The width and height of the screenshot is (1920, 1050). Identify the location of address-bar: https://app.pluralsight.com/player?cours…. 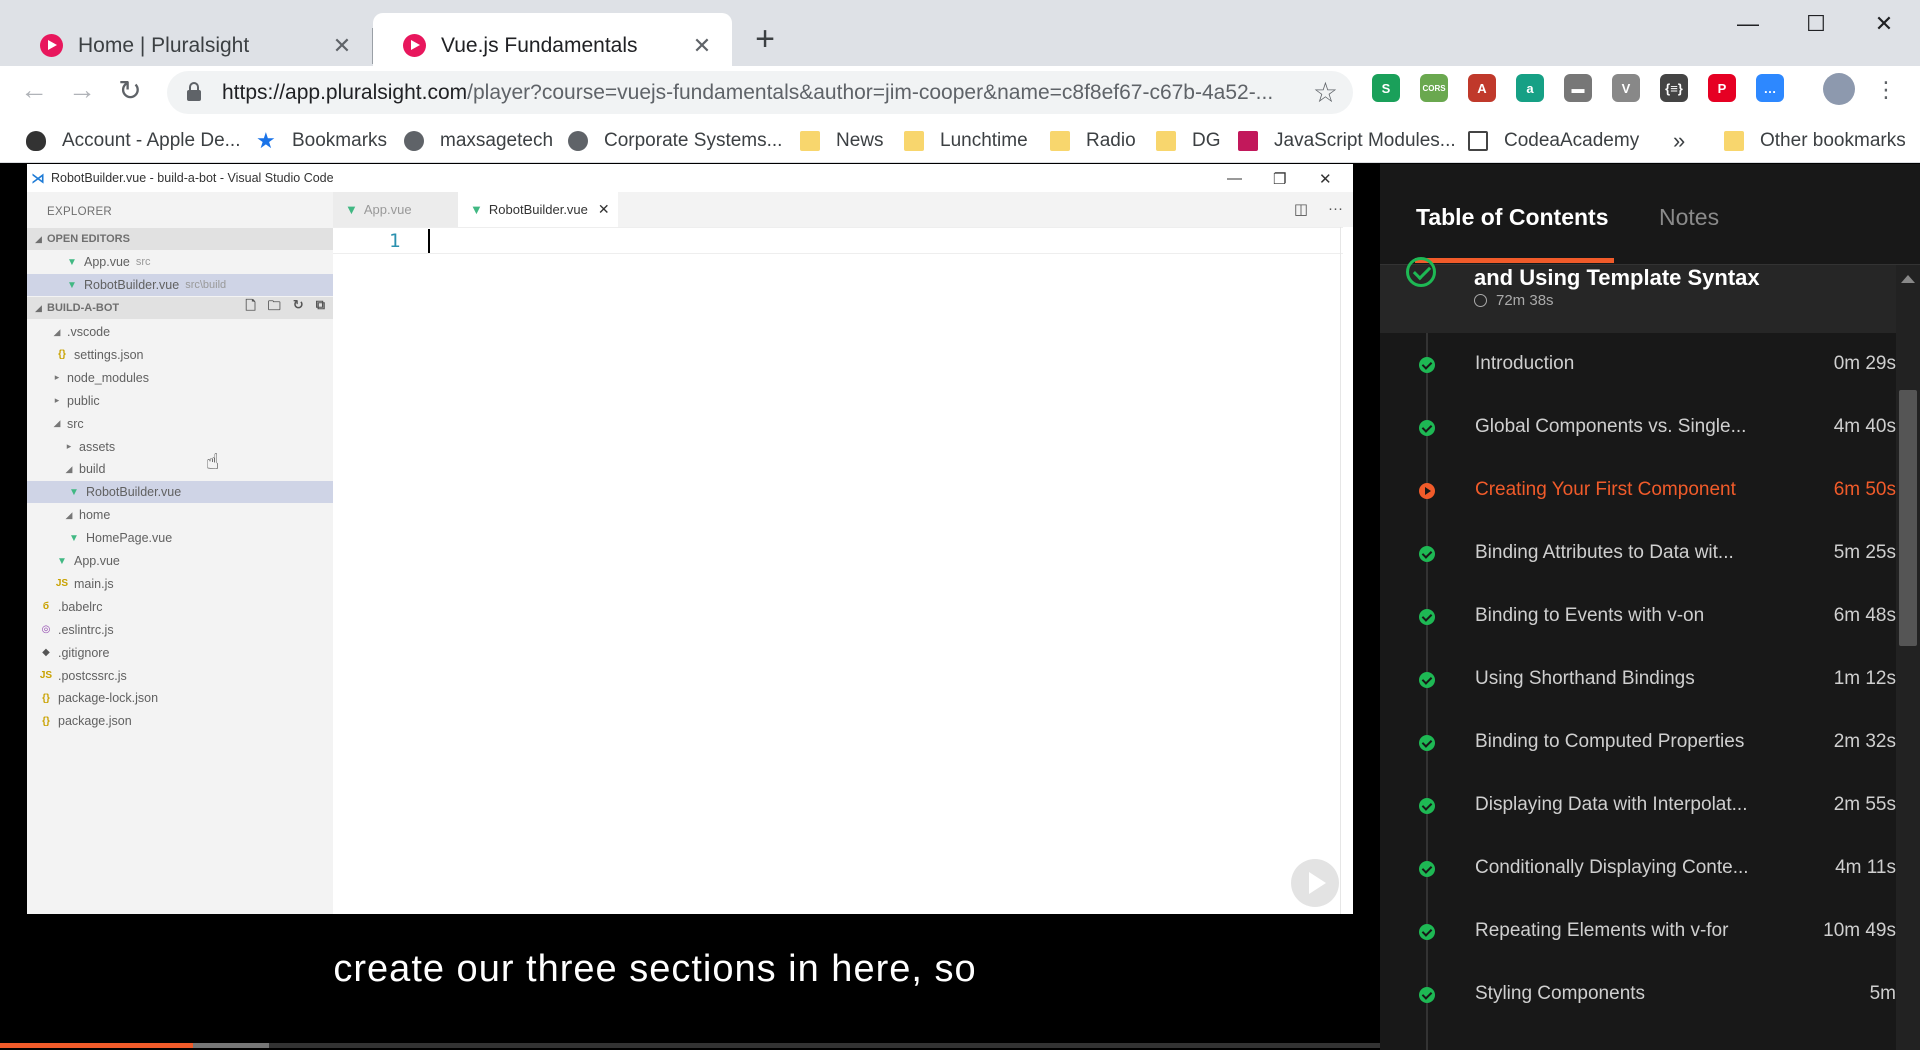
(760, 92).